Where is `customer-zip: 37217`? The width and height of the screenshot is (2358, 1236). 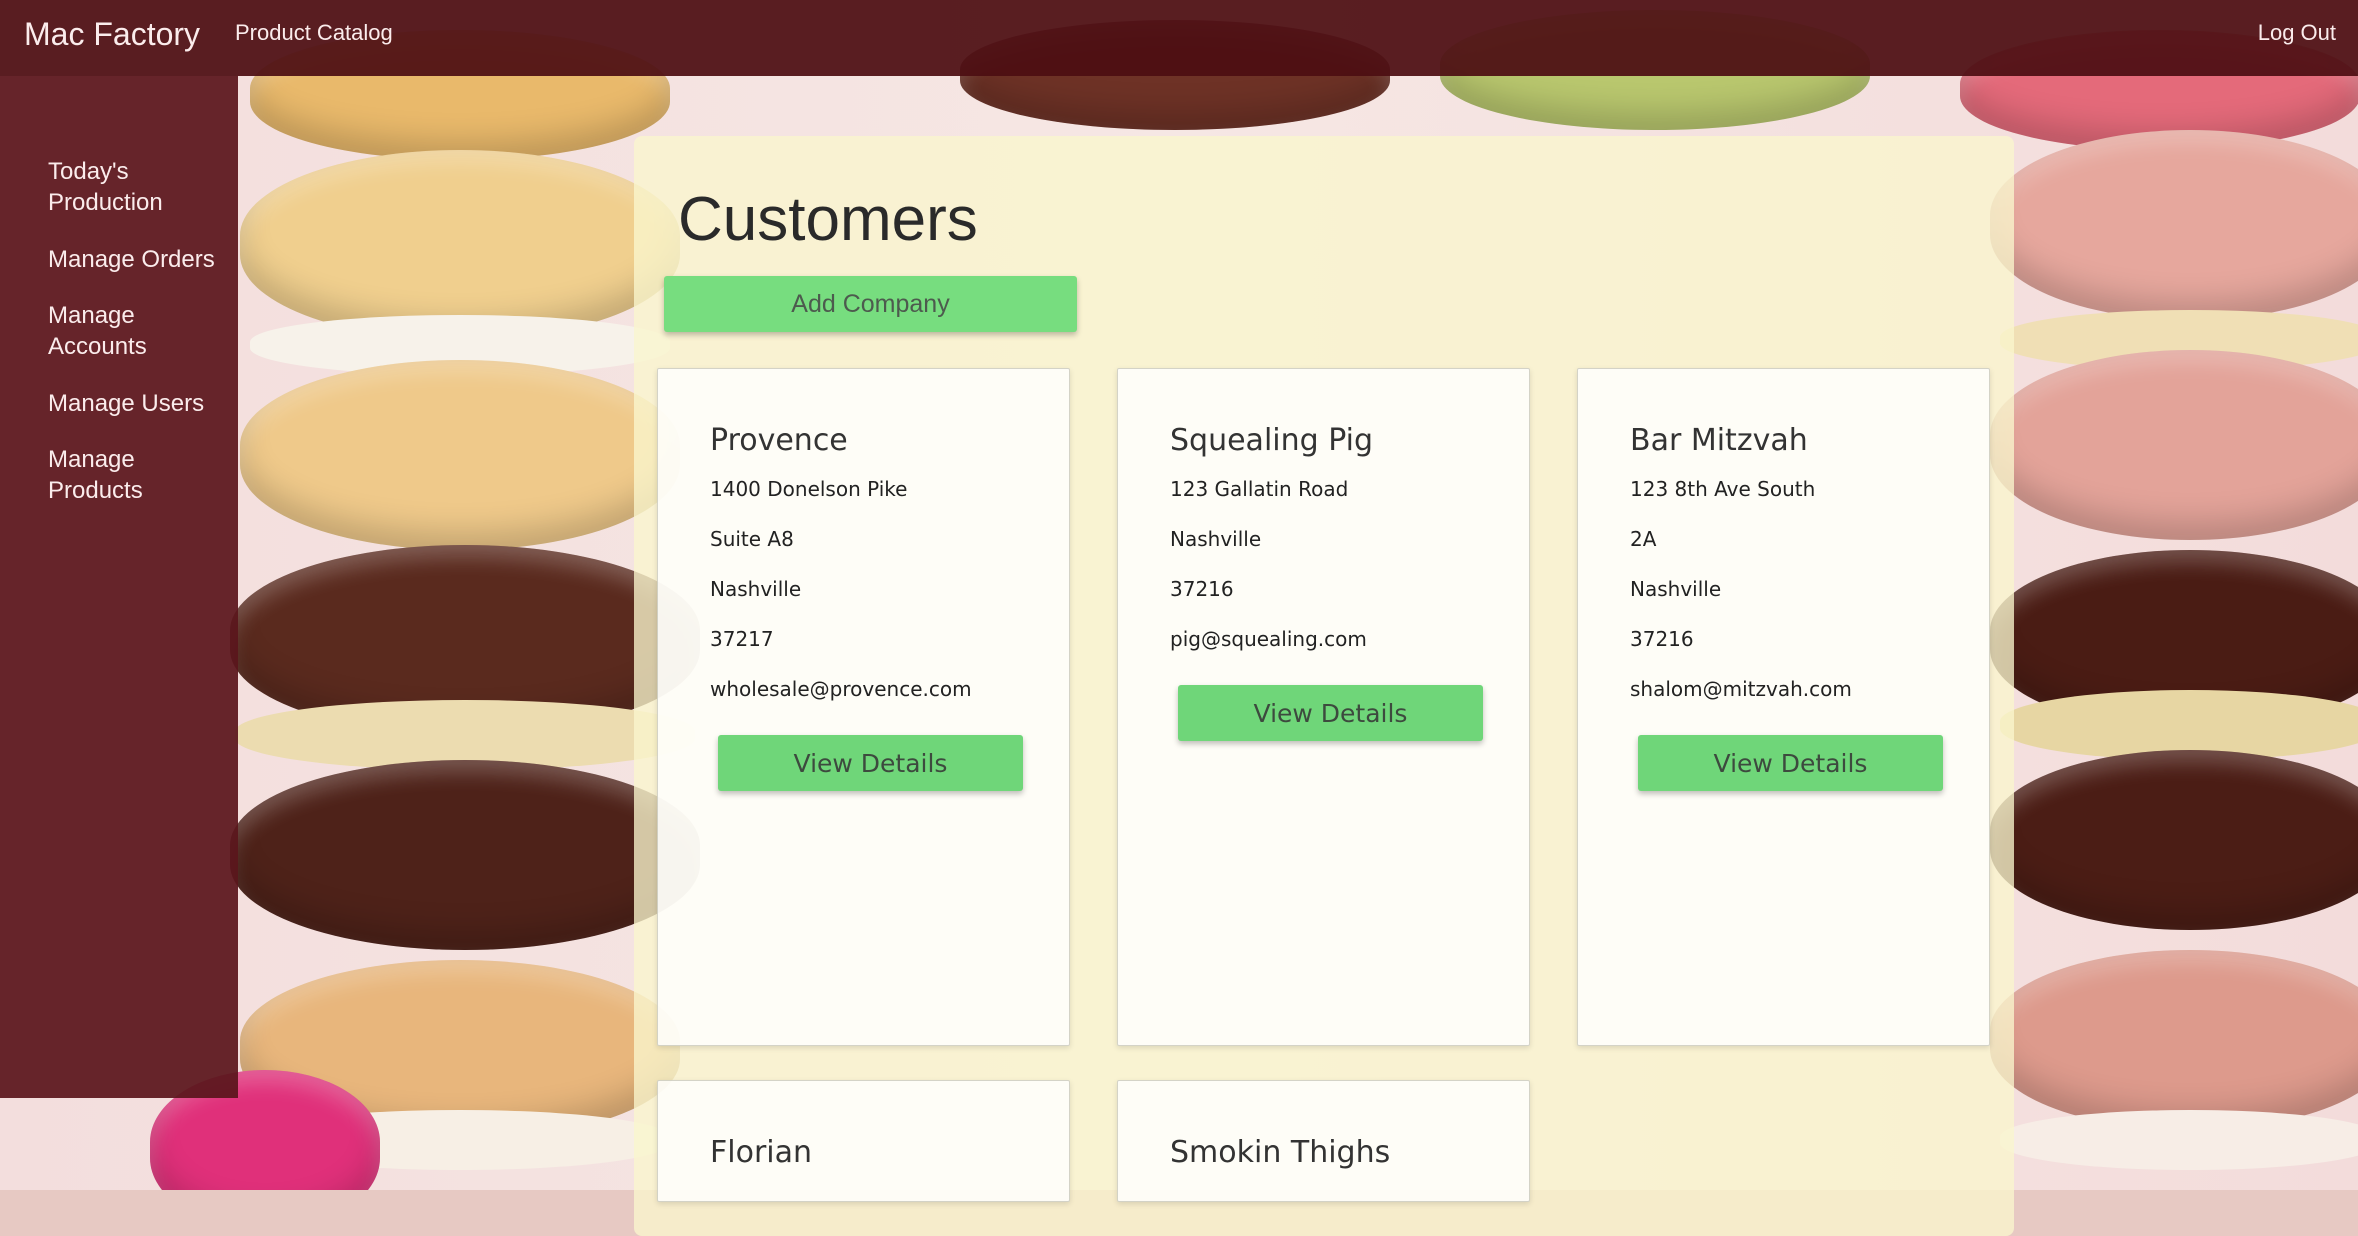
customer-zip: 37217 is located at coordinates (742, 639).